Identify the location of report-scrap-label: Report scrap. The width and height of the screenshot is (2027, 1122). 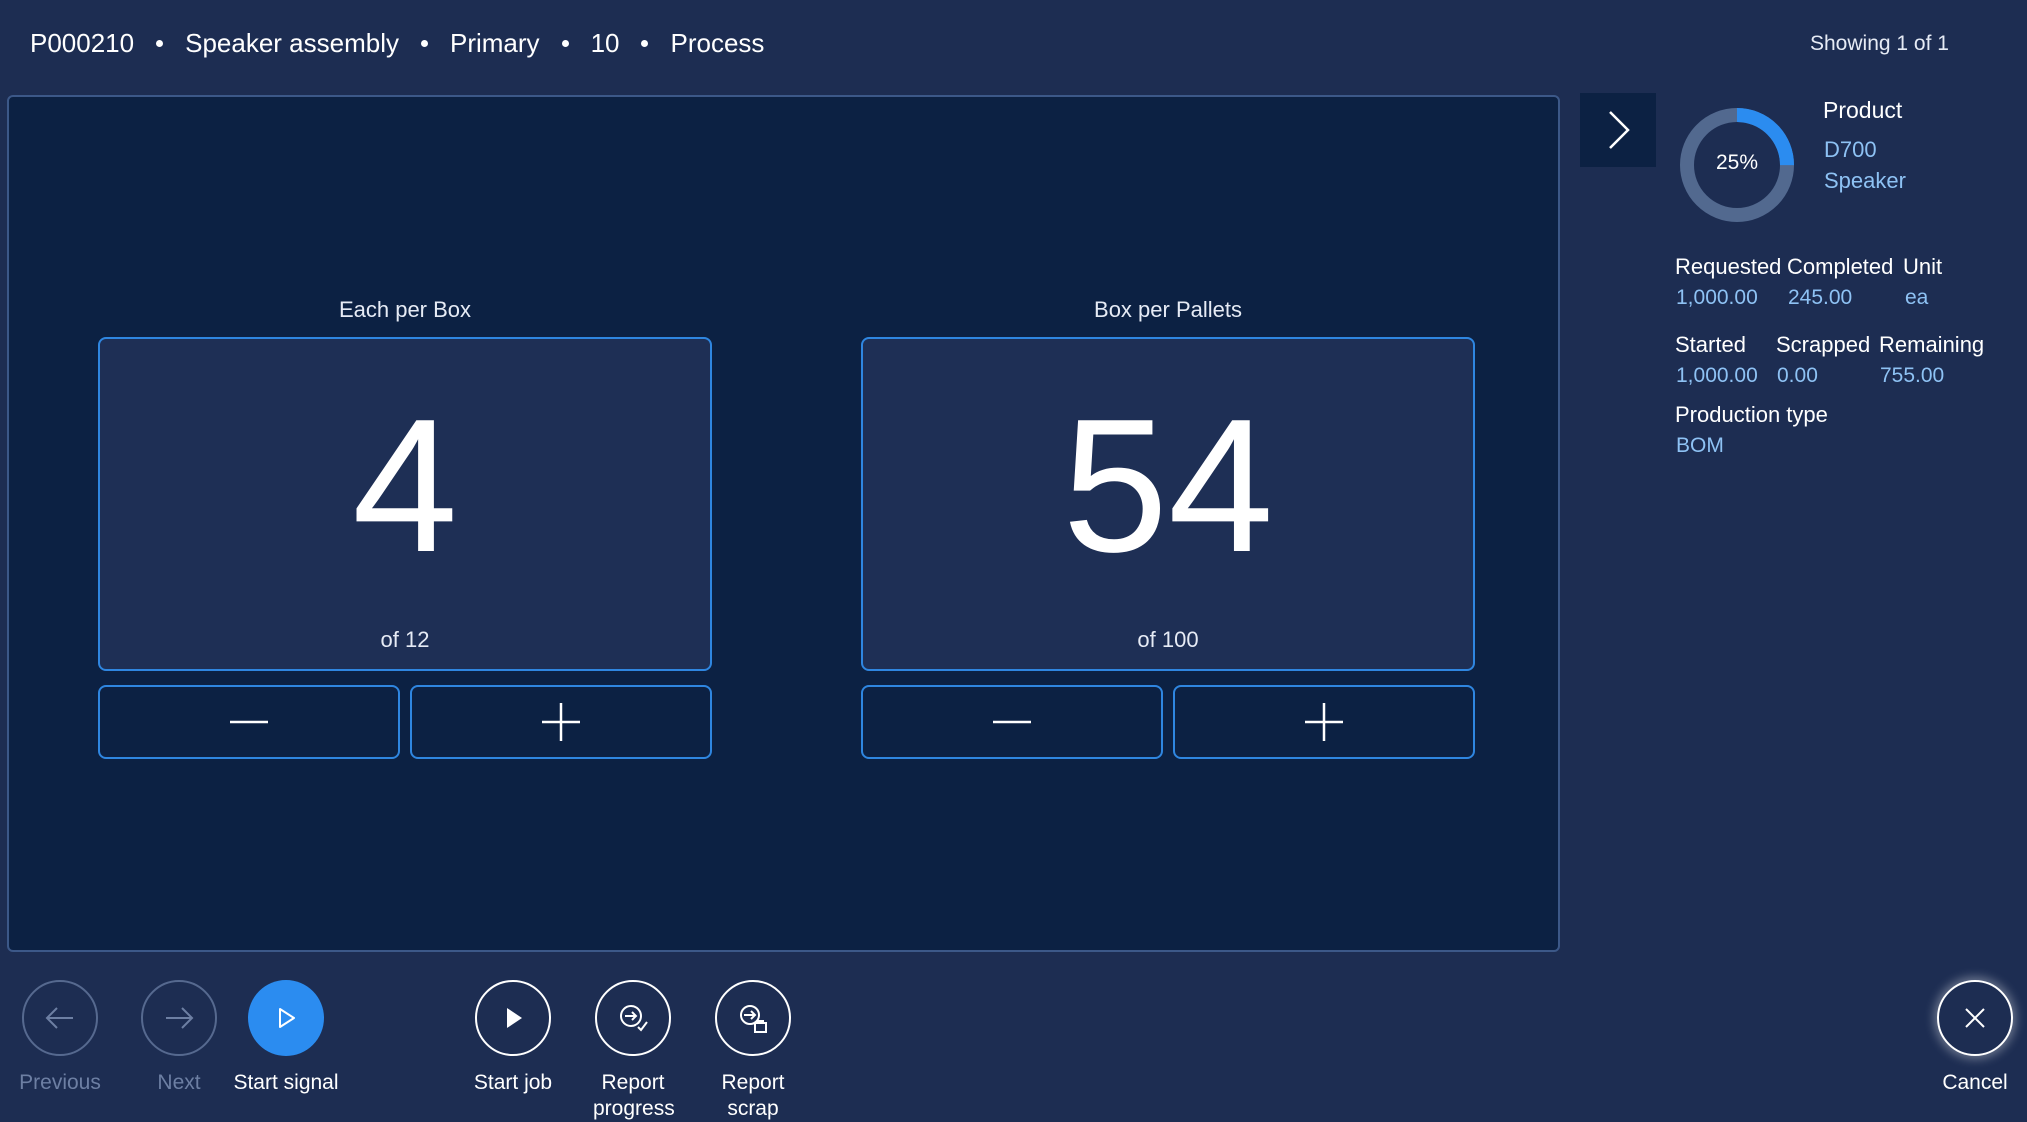
(753, 1095).